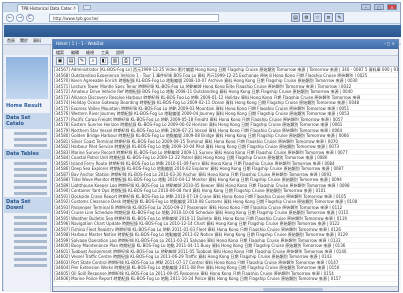 The image size is (403, 293). Describe the element at coordinates (80, 43) in the screenshot. I see `viewer-title: Hdset ( 1 ) - 1 - WebDat` at that location.